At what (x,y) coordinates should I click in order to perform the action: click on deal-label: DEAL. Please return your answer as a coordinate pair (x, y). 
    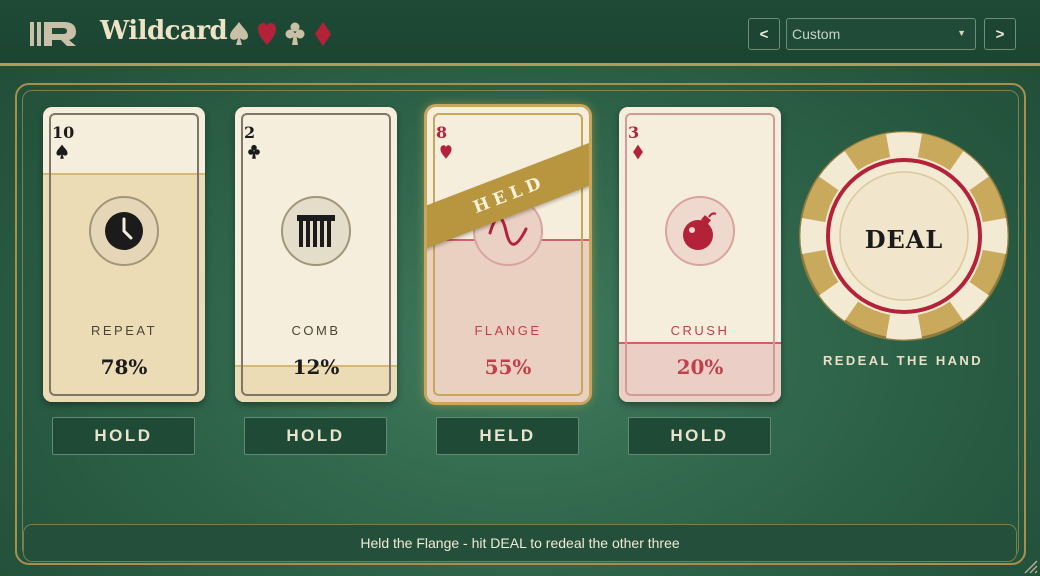
    Looking at the image, I should click on (904, 239).